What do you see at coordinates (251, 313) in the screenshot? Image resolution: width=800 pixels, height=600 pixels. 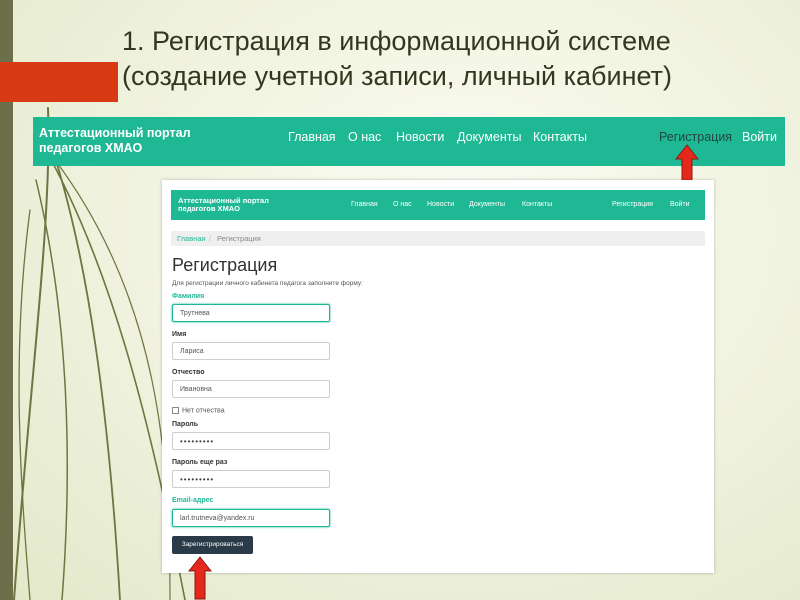 I see `surname-field: Трутнева` at bounding box center [251, 313].